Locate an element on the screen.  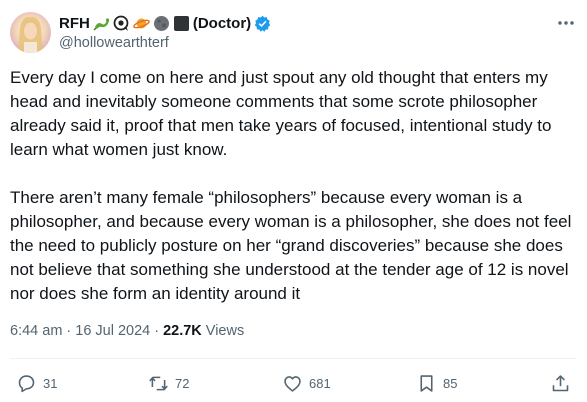
divider is located at coordinates (293, 358).